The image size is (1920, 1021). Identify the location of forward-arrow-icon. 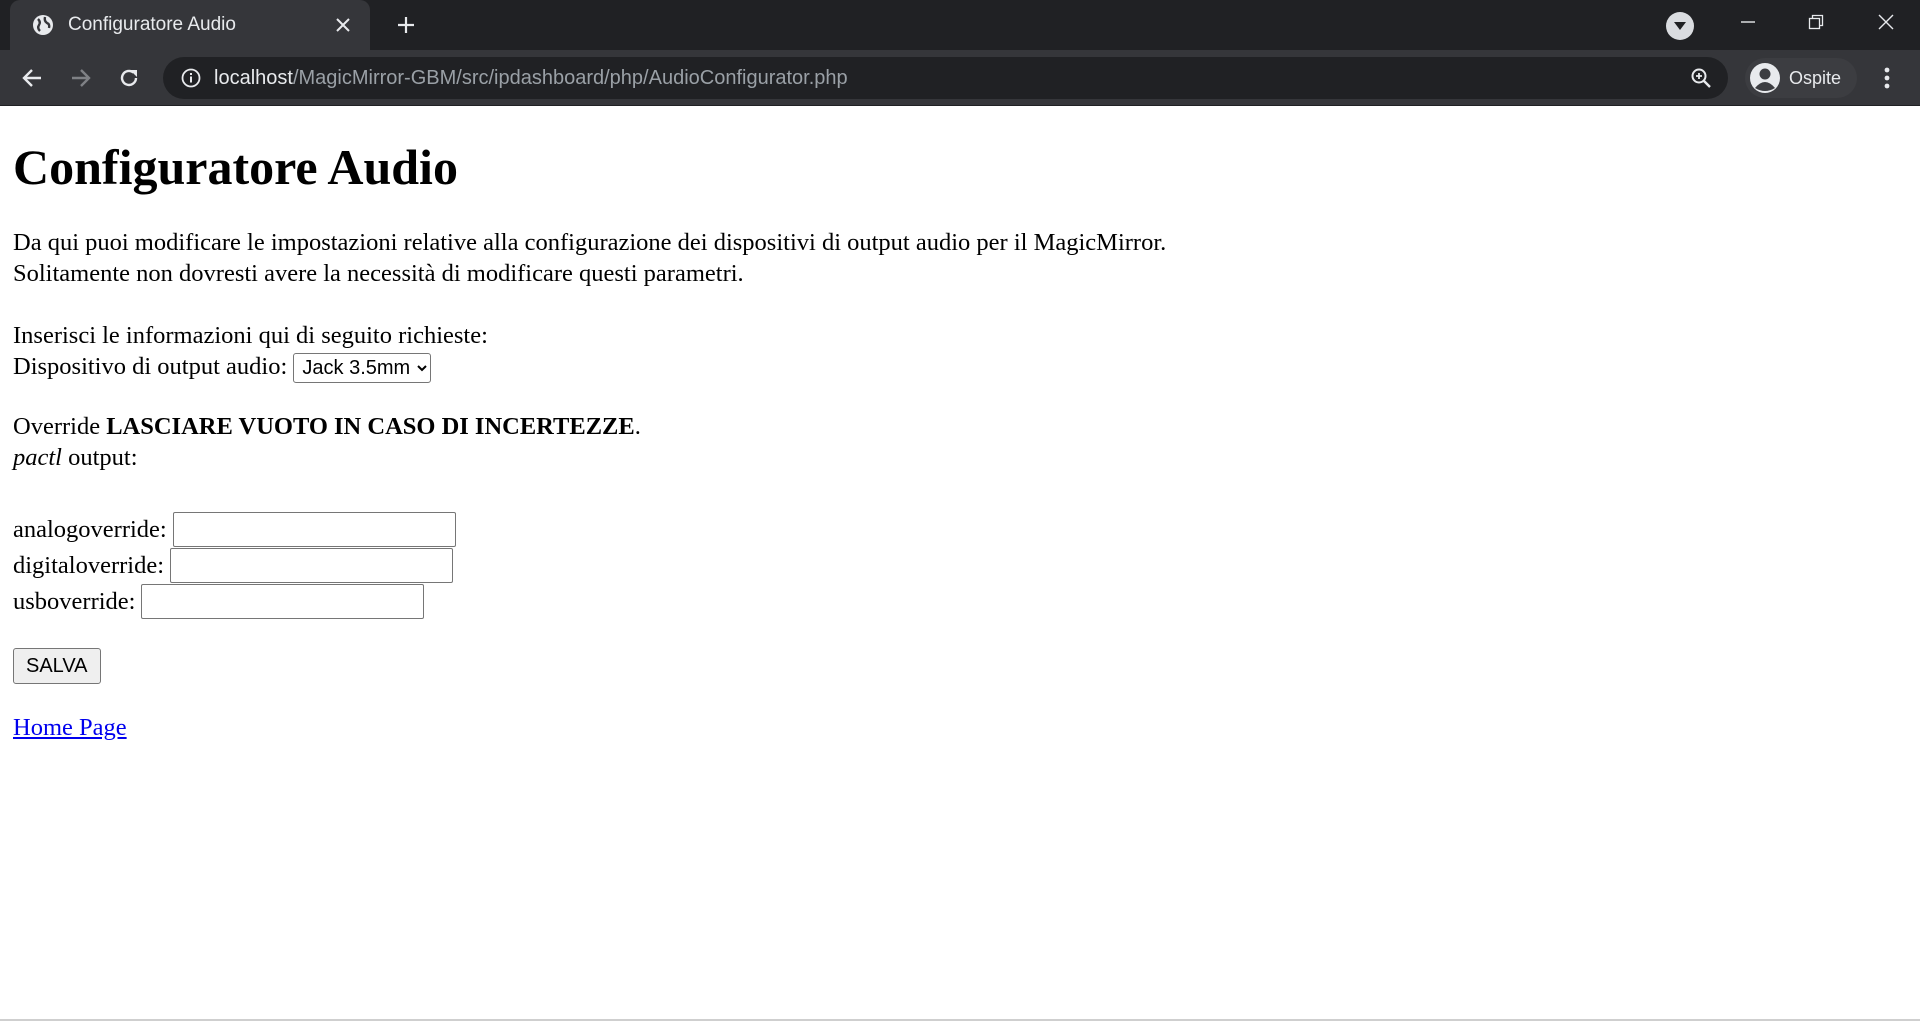
(81, 78).